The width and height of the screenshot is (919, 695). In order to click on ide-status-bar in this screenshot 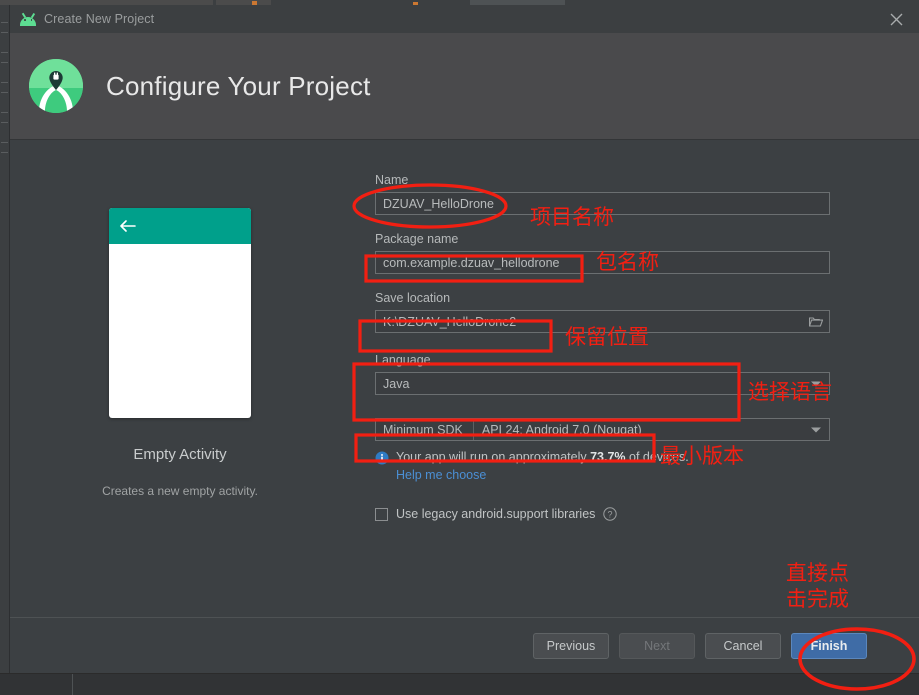, I will do `click(459, 684)`.